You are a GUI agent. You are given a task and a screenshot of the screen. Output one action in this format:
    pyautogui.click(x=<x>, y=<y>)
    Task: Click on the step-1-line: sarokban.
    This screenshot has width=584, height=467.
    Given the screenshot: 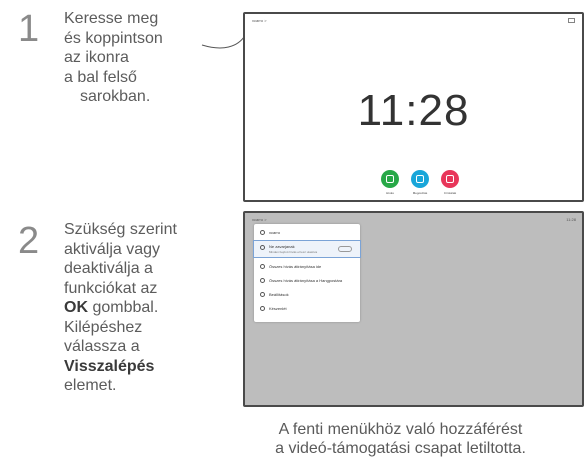 What is the action you would take?
    pyautogui.click(x=115, y=96)
    